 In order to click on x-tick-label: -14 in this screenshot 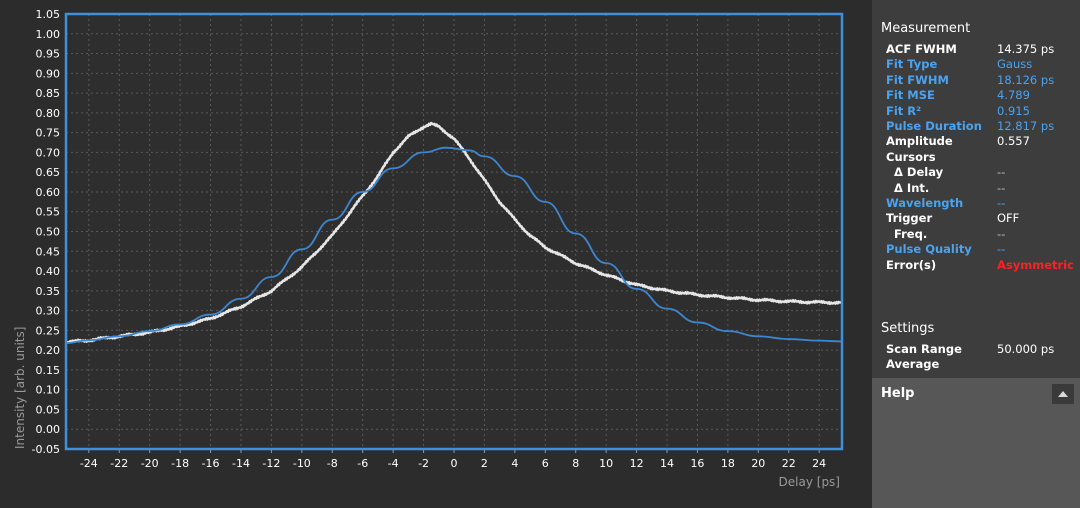, I will do `click(241, 463)`.